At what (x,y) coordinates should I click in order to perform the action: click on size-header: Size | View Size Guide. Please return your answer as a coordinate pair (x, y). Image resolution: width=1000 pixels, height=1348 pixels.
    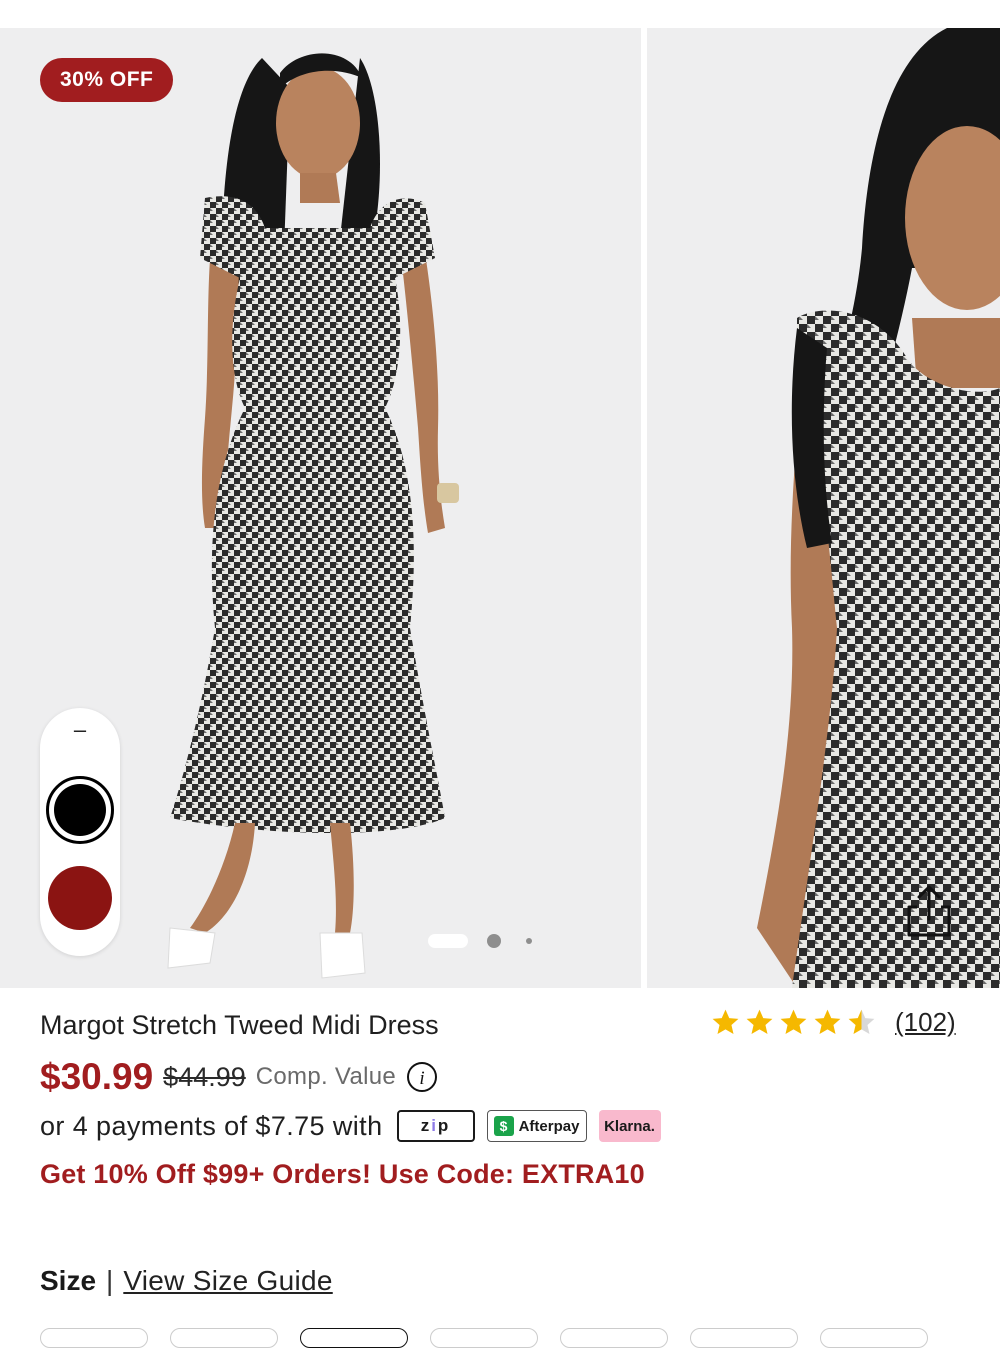
    Looking at the image, I should click on (186, 1281).